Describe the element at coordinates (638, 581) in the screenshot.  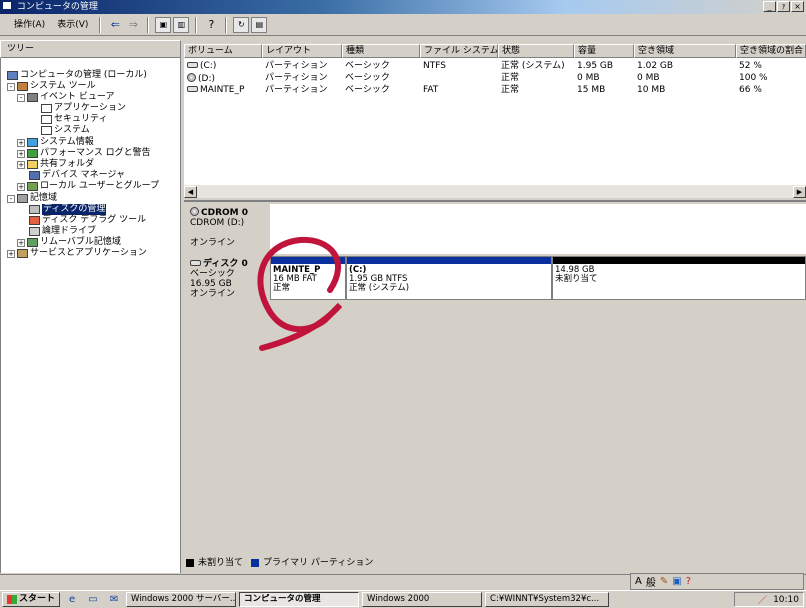
I see `ime-mode-a: A` at that location.